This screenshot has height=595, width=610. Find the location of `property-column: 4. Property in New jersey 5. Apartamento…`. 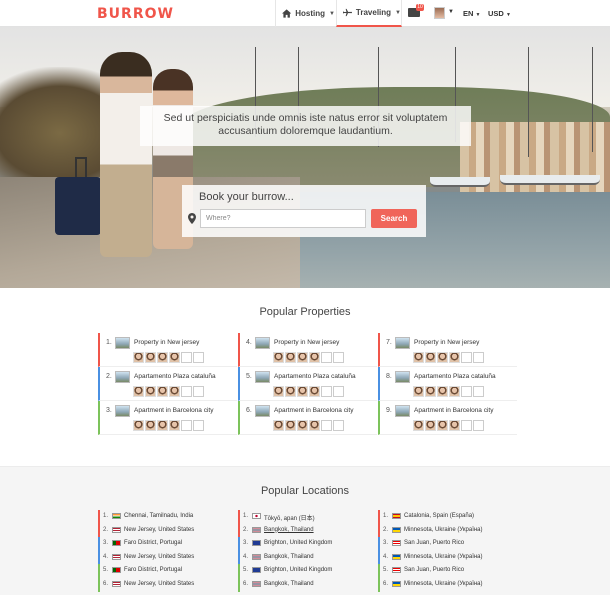

property-column: 4. Property in New jersey 5. Apartamento… is located at coordinates (307, 384).